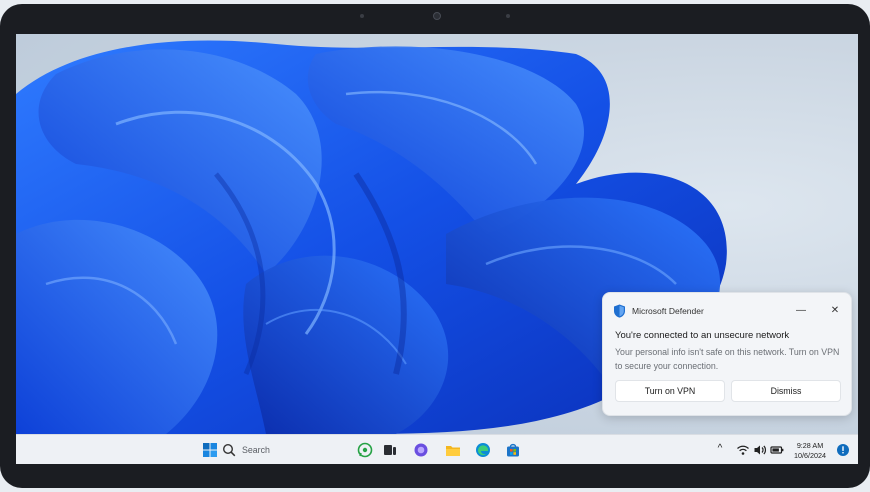 This screenshot has width=870, height=492. What do you see at coordinates (835, 311) in the screenshot?
I see `close-icon: ✕` at bounding box center [835, 311].